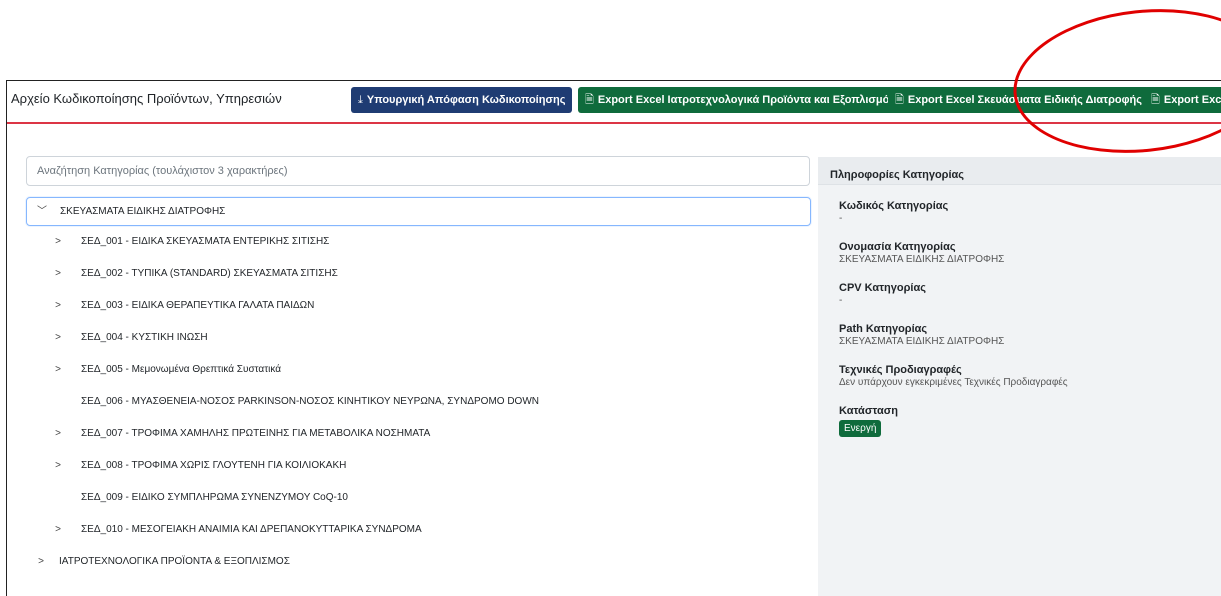 The image size is (1221, 596). Describe the element at coordinates (418, 171) in the screenshot. I see `category-search-input` at that location.